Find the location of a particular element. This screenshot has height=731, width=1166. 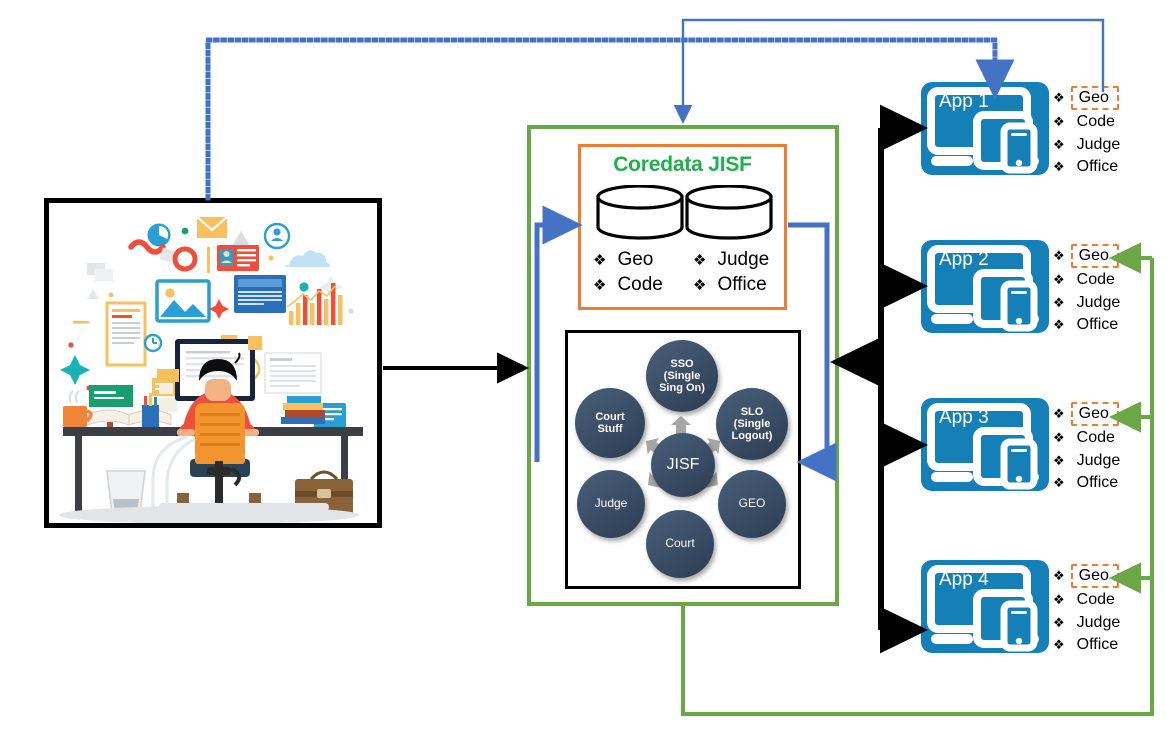

hub-node-slo: SLO (Single Logout) is located at coordinates (752, 424).